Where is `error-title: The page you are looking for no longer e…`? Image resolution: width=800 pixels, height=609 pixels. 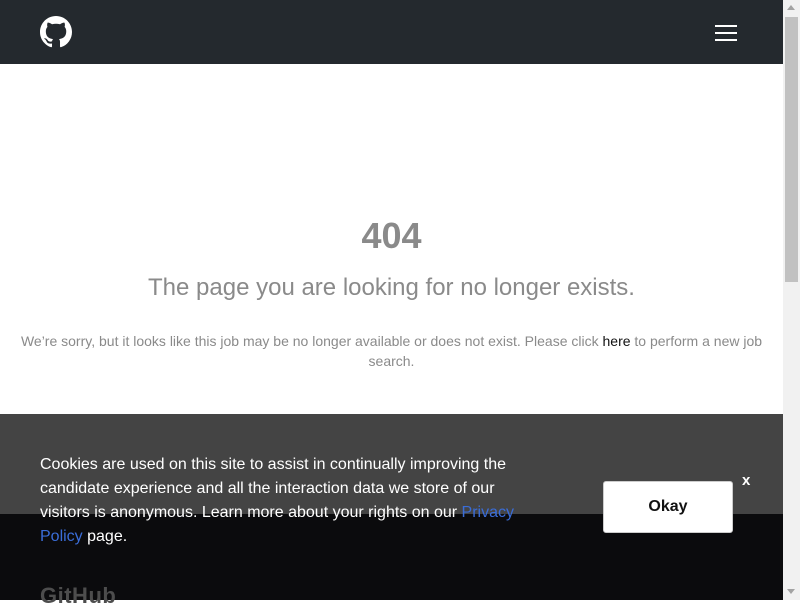
error-title: The page you are looking for no longer e… is located at coordinates (391, 287).